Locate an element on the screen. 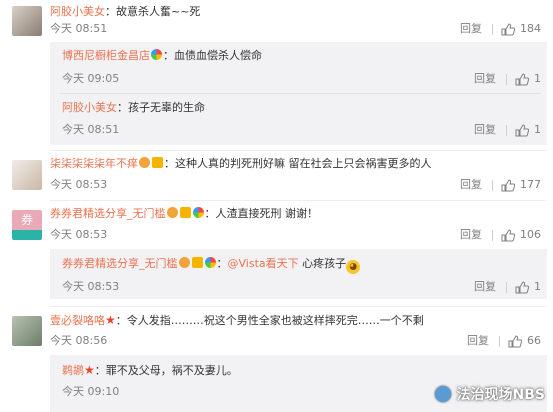  comment-body: 柒柒柒柒柒年不痒 ：这种人真的判死刑好嘛 留在社会上只会祸害更多的人 is located at coordinates (241, 164).